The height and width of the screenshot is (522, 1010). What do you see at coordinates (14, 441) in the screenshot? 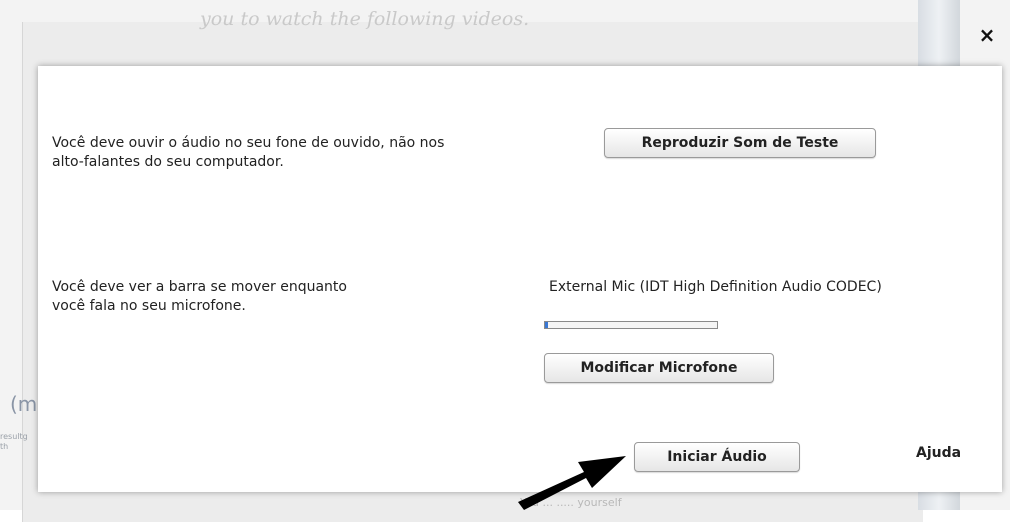
I see `background-fragment-small: resultg th` at bounding box center [14, 441].